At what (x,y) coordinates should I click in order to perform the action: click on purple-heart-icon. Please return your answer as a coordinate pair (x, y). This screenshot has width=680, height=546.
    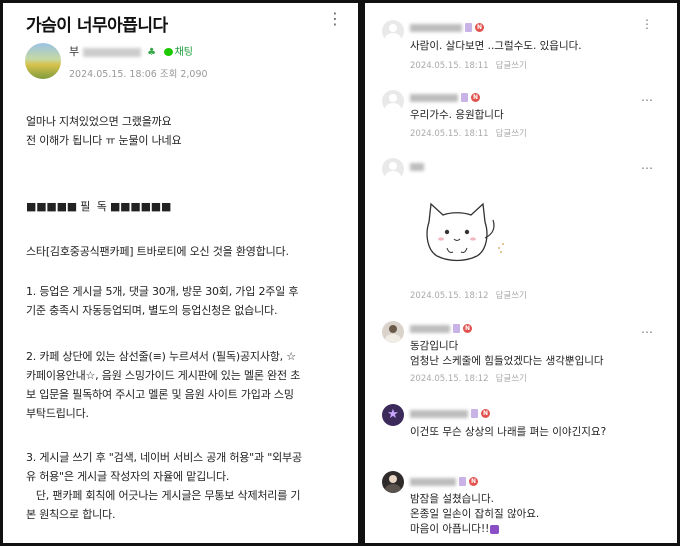
    Looking at the image, I should click on (495, 529).